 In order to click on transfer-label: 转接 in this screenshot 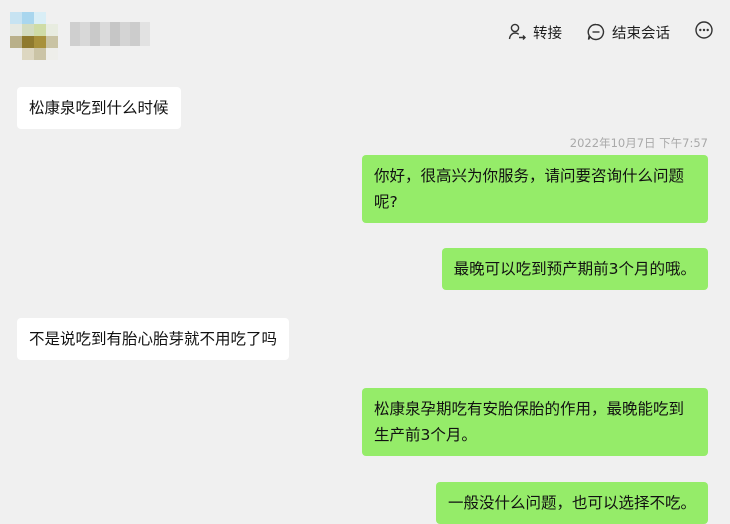, I will do `click(547, 33)`.